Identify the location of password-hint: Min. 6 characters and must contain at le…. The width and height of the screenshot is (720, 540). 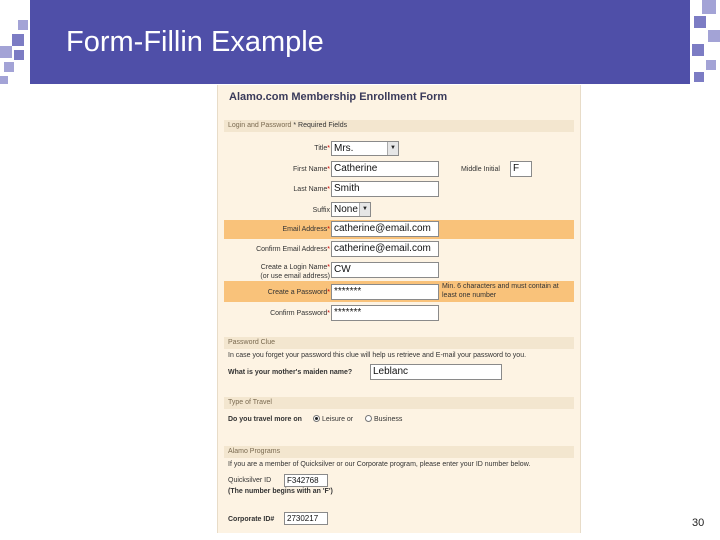
(500, 291).